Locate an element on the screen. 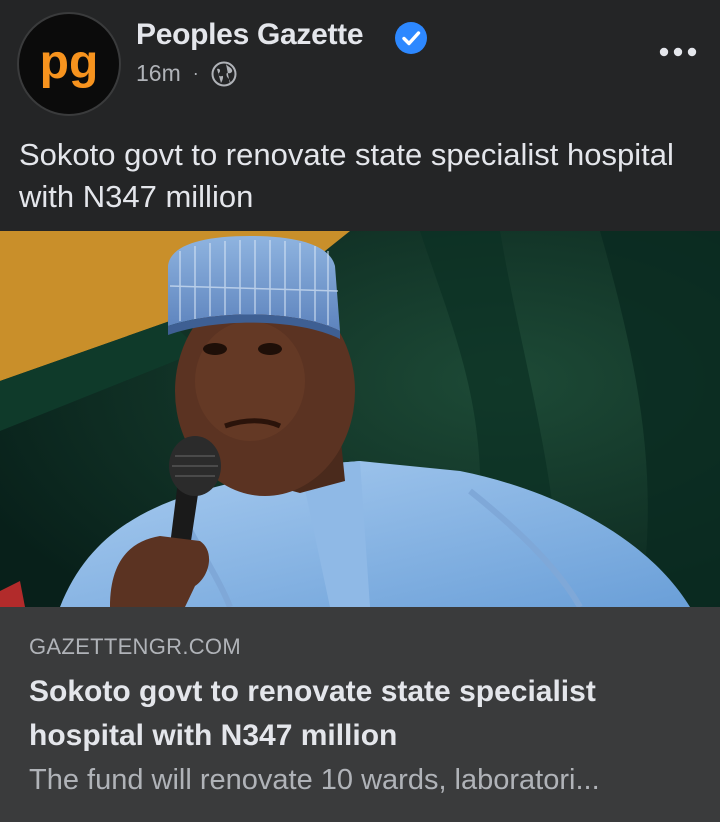  post-meta: 16m · is located at coordinates (186, 73).